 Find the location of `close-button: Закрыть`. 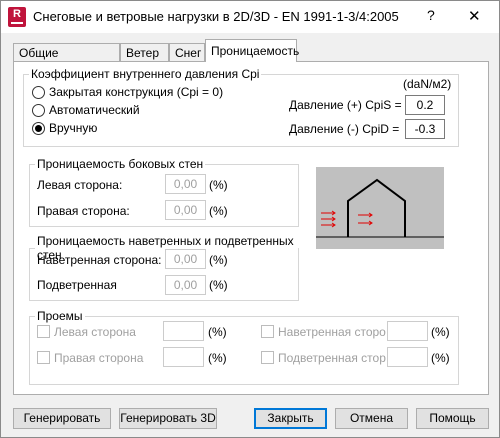

close-button: Закрыть is located at coordinates (290, 418).